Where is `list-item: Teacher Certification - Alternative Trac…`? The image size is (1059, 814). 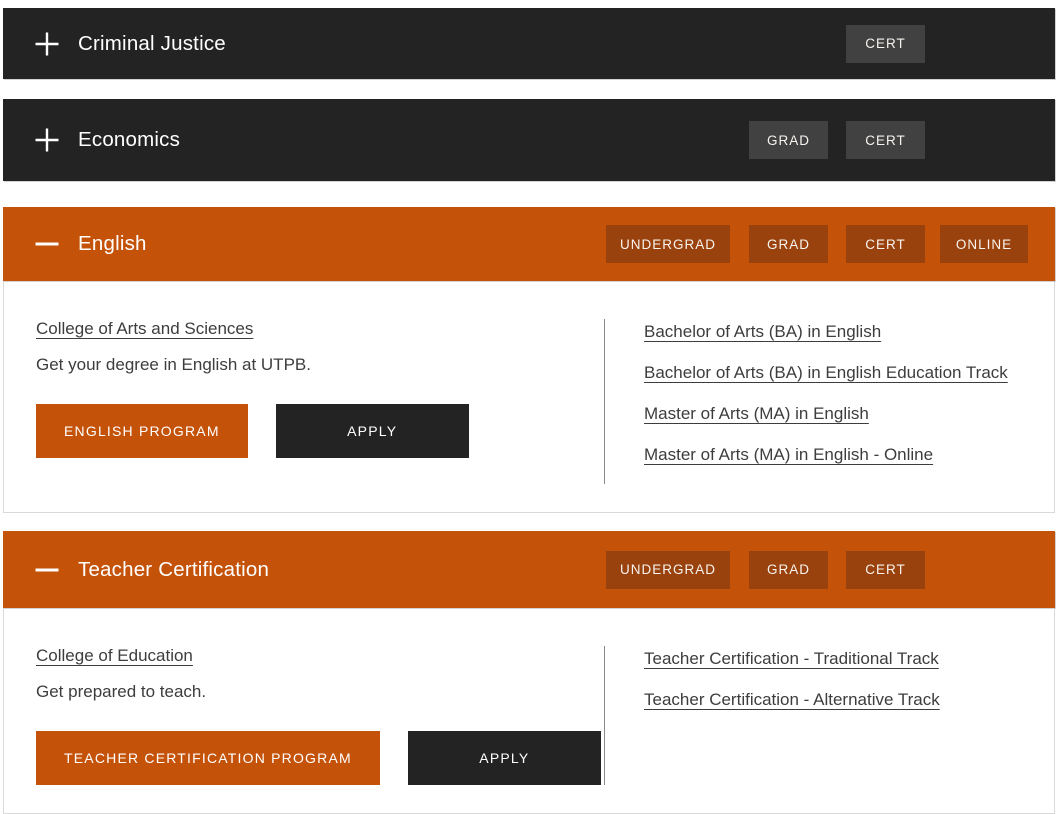 list-item: Teacher Certification - Alternative Trac… is located at coordinates (839, 700).